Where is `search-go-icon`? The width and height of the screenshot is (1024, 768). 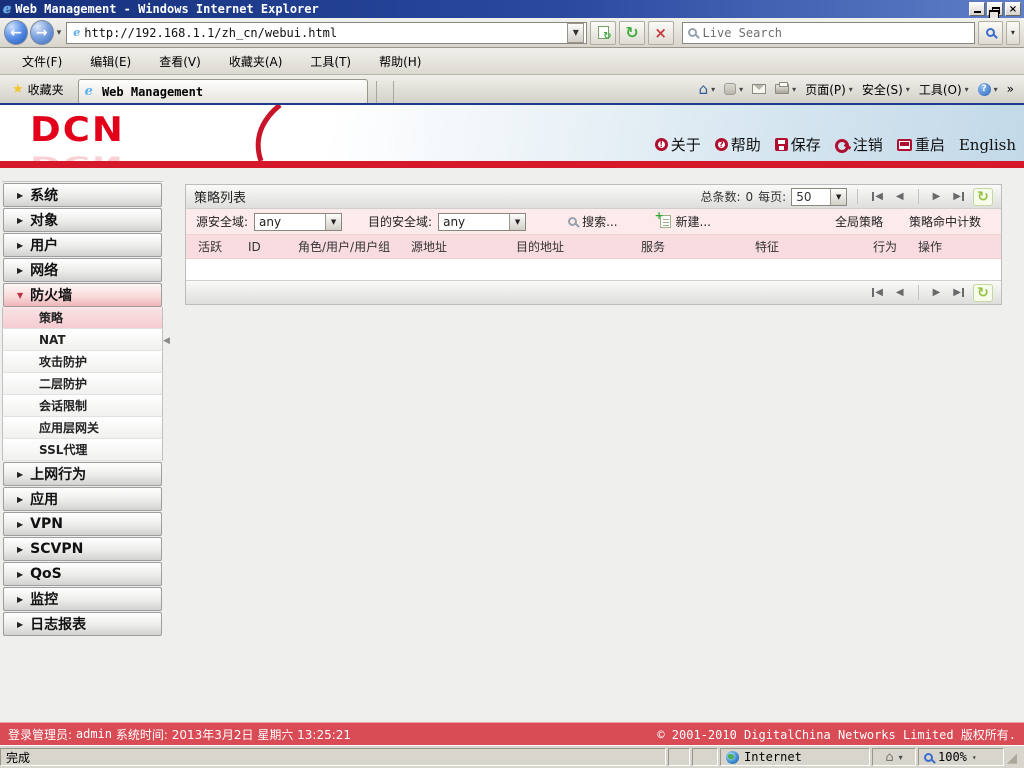 search-go-icon is located at coordinates (990, 32).